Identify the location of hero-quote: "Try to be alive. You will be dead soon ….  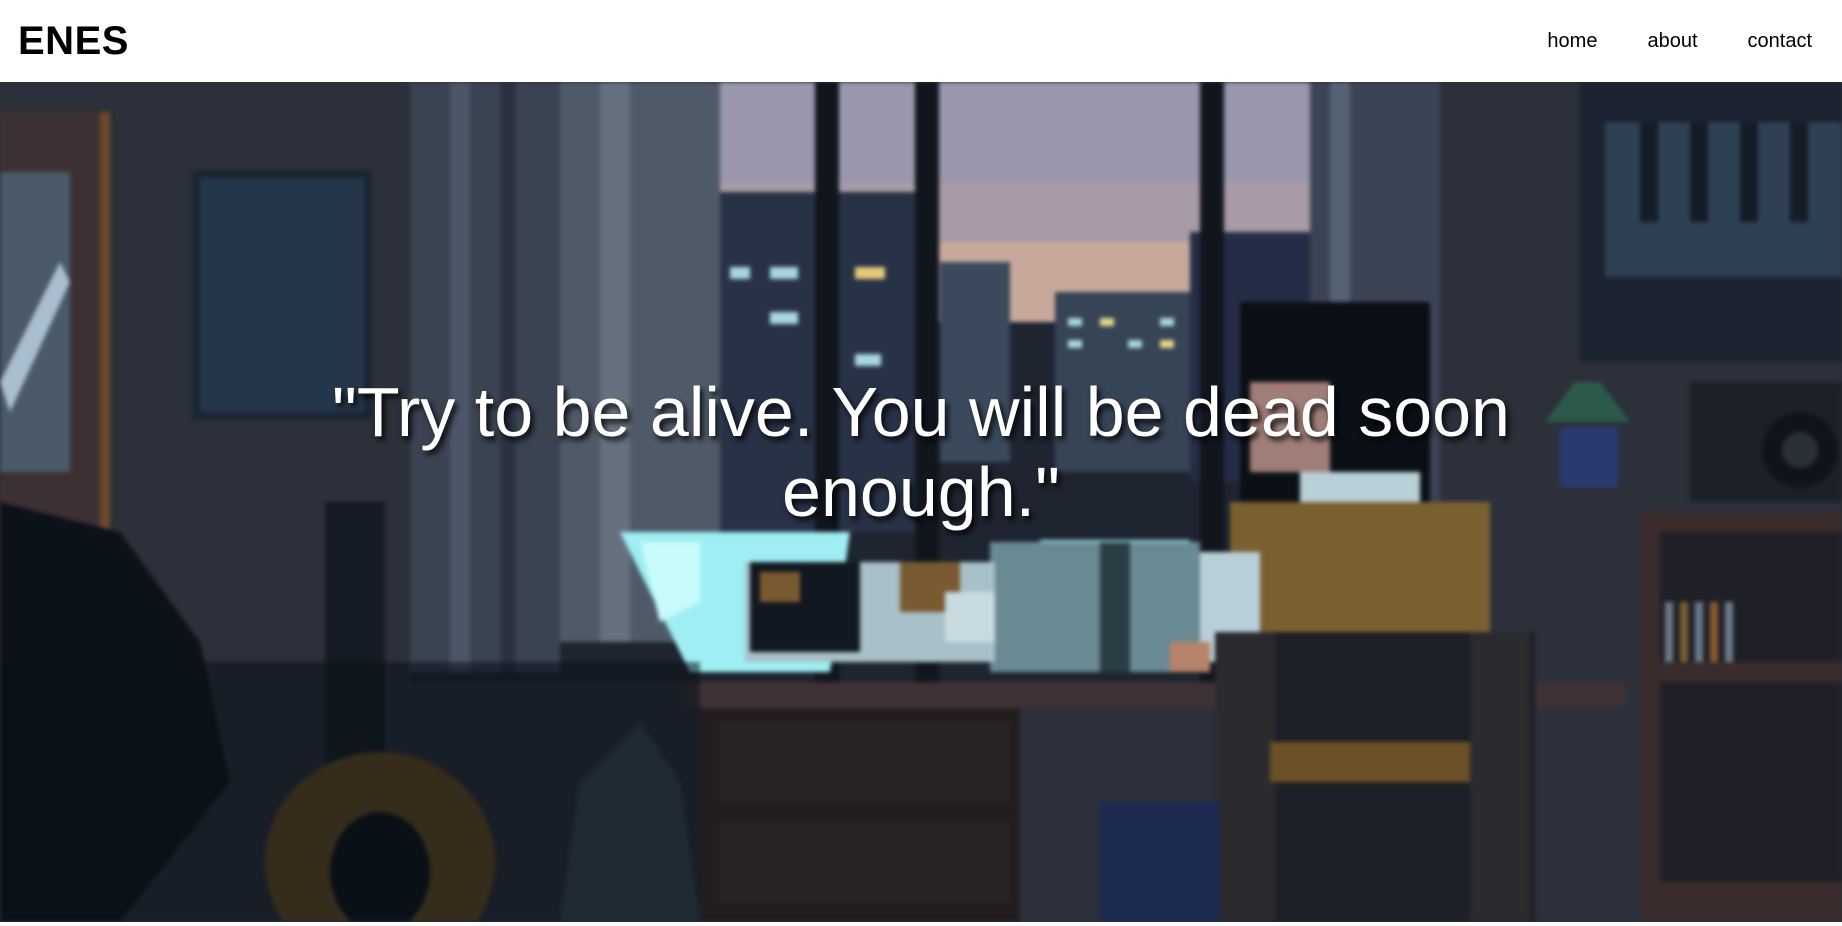
(920, 452).